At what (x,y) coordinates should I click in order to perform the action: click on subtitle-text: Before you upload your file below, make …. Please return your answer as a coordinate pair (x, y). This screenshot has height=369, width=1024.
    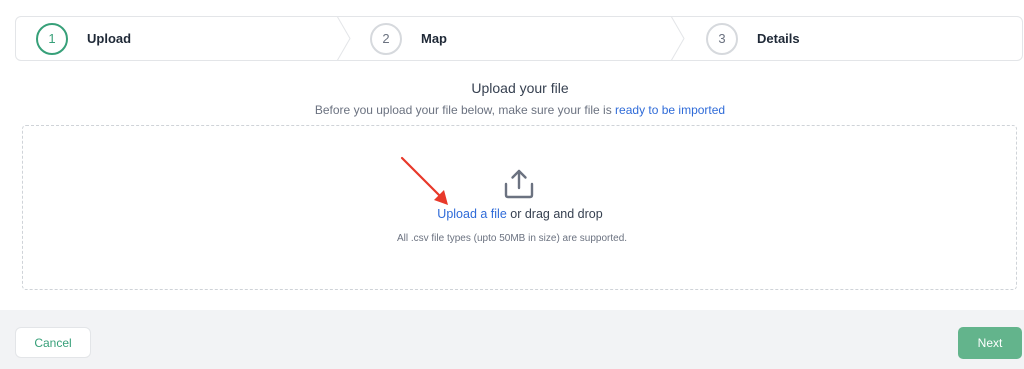
    Looking at the image, I should click on (465, 110).